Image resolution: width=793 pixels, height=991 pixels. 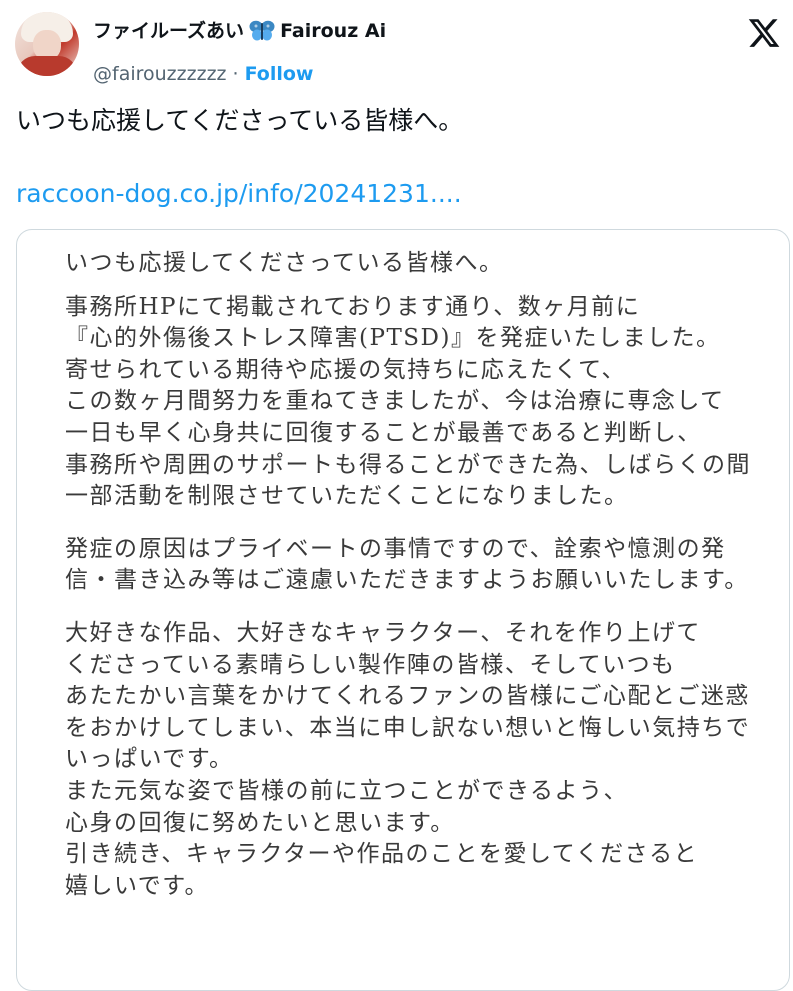 What do you see at coordinates (137, 885) in the screenshot?
I see `statement-line: 嬉しいです。` at bounding box center [137, 885].